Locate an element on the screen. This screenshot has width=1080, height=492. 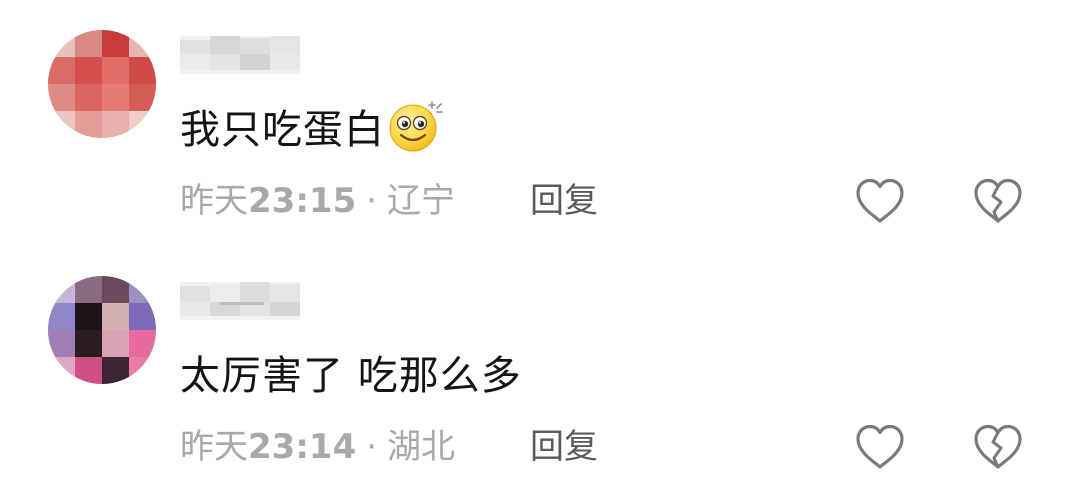
comment-text: 我只吃蛋白 is located at coordinates (311, 130).